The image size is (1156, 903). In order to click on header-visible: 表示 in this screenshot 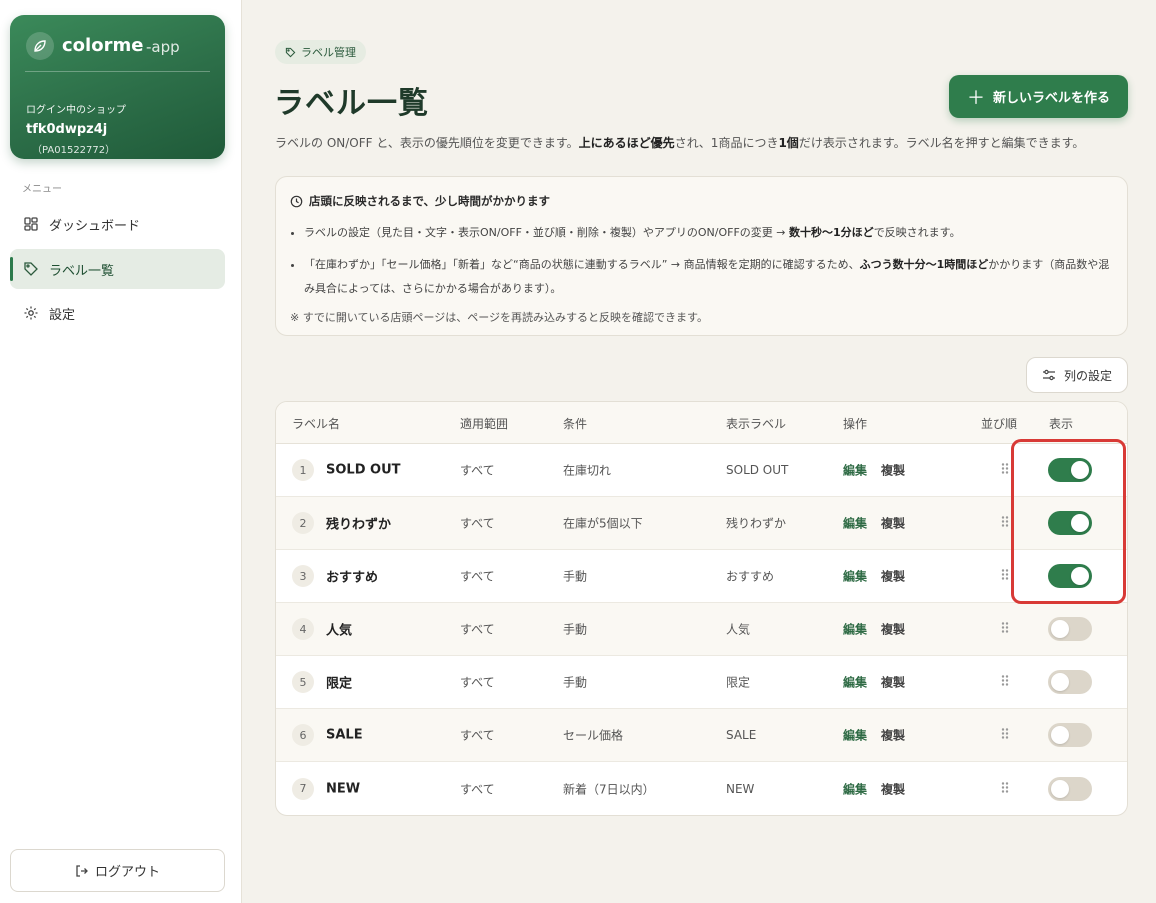, I will do `click(1061, 424)`.